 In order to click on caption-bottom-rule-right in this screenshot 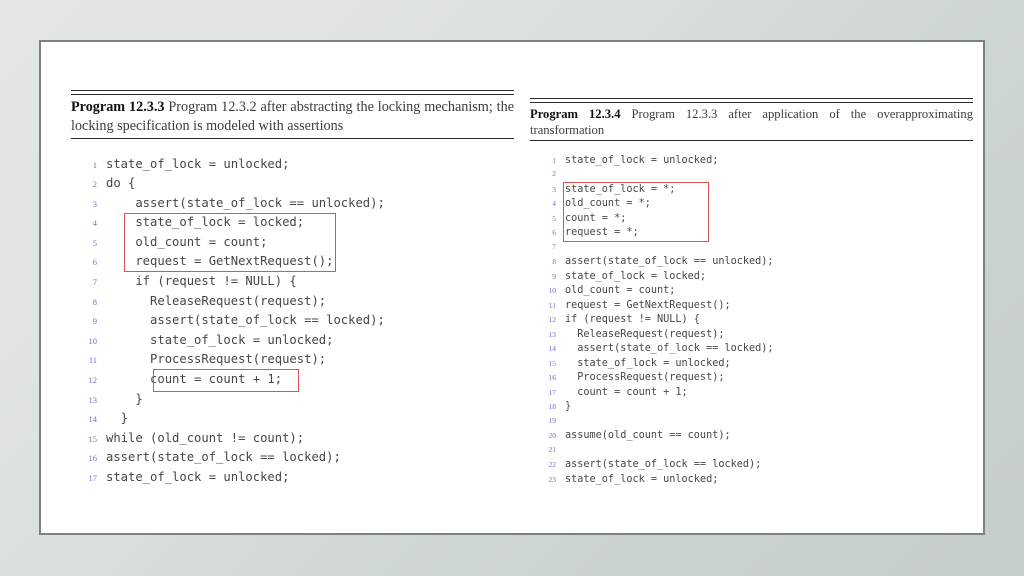, I will do `click(751, 140)`.